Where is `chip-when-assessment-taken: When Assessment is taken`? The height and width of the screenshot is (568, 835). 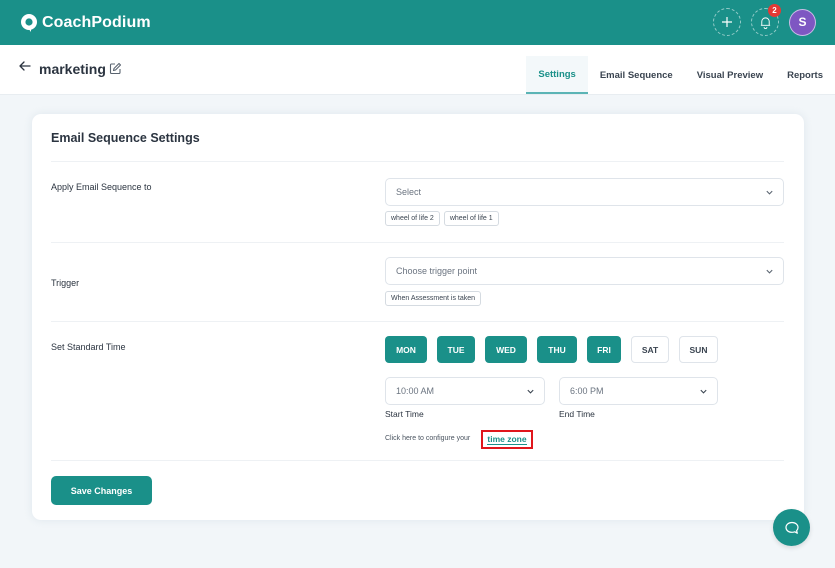 chip-when-assessment-taken: When Assessment is taken is located at coordinates (433, 298).